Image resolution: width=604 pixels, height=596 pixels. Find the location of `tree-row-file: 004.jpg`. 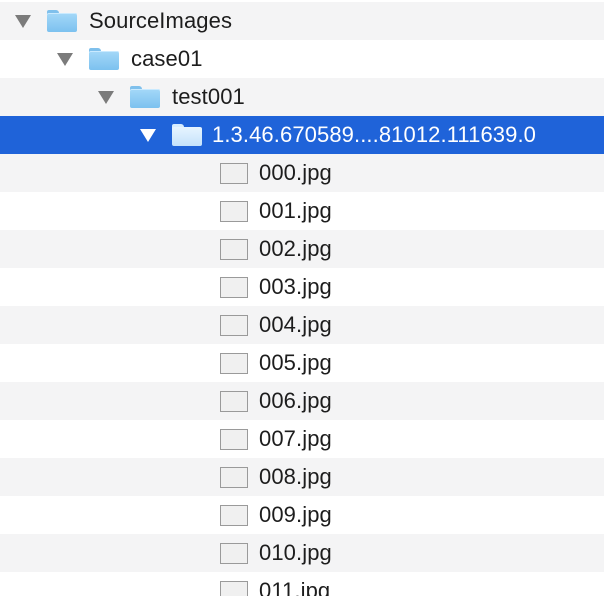

tree-row-file: 004.jpg is located at coordinates (302, 325).